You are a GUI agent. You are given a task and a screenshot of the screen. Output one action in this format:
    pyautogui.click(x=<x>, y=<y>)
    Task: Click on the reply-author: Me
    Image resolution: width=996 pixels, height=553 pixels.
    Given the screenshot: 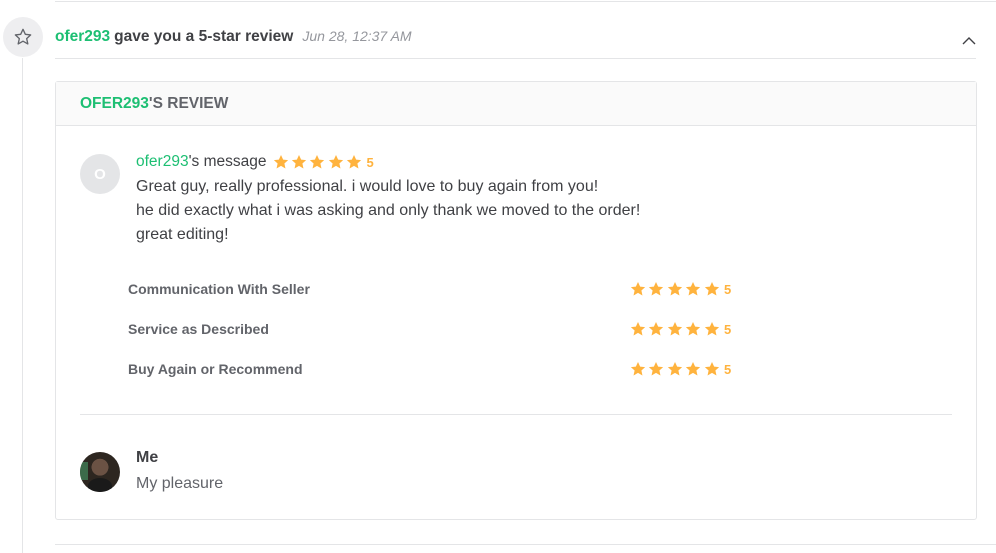 What is the action you would take?
    pyautogui.click(x=147, y=457)
    